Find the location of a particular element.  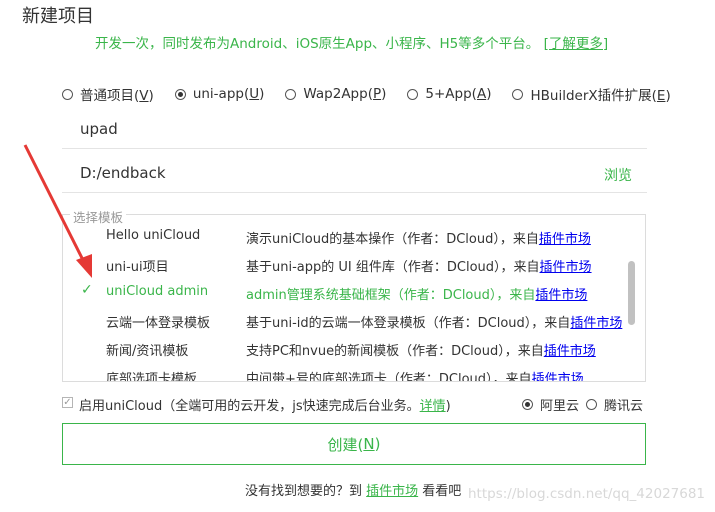

type-label: 5+App(A) is located at coordinates (458, 94).